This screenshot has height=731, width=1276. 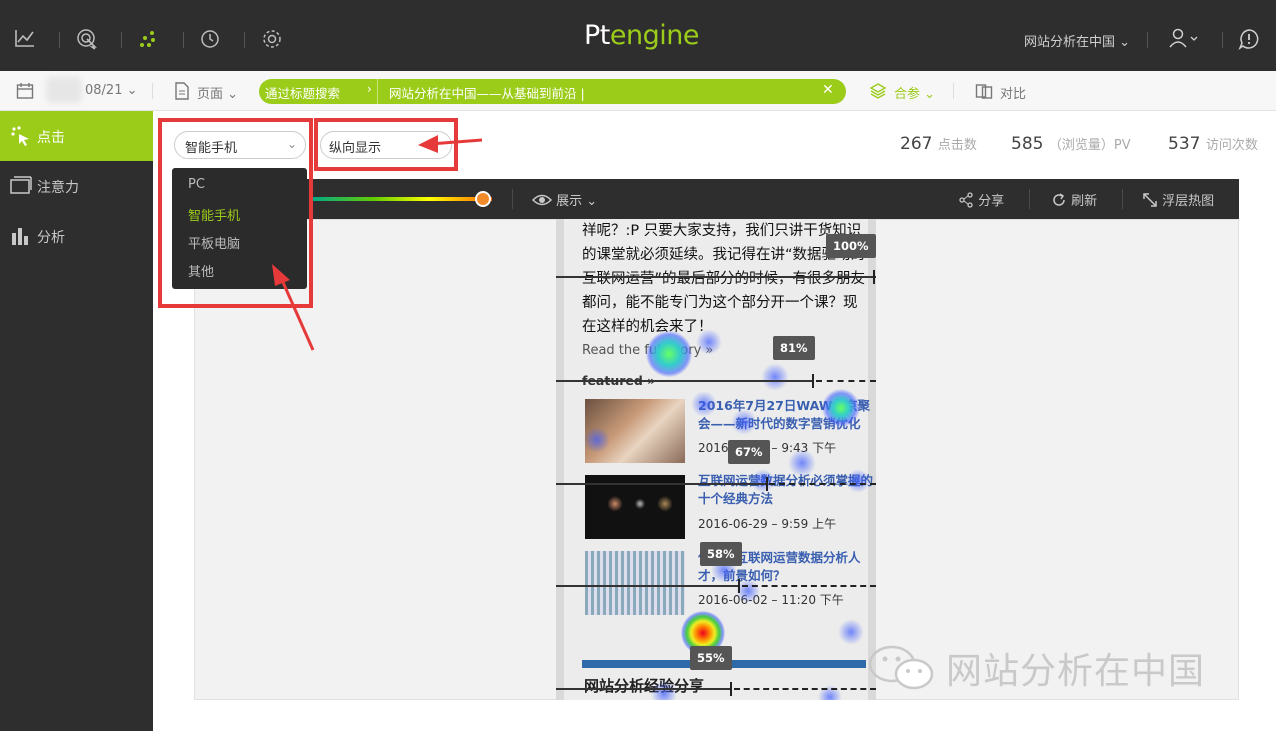 I want to click on click-icon, so click(x=21, y=136).